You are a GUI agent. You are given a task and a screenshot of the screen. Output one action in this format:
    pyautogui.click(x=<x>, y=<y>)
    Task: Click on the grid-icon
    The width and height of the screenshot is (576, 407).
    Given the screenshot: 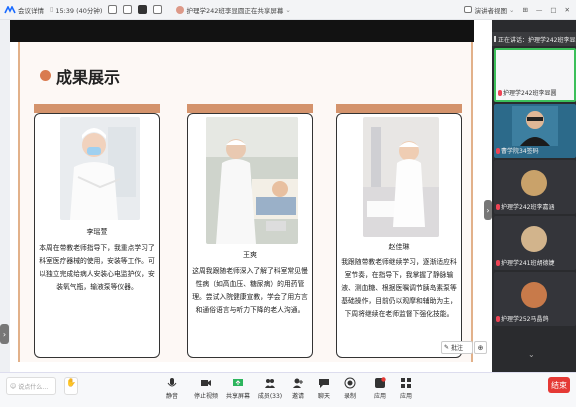 What is the action you would take?
    pyautogui.click(x=113, y=9)
    